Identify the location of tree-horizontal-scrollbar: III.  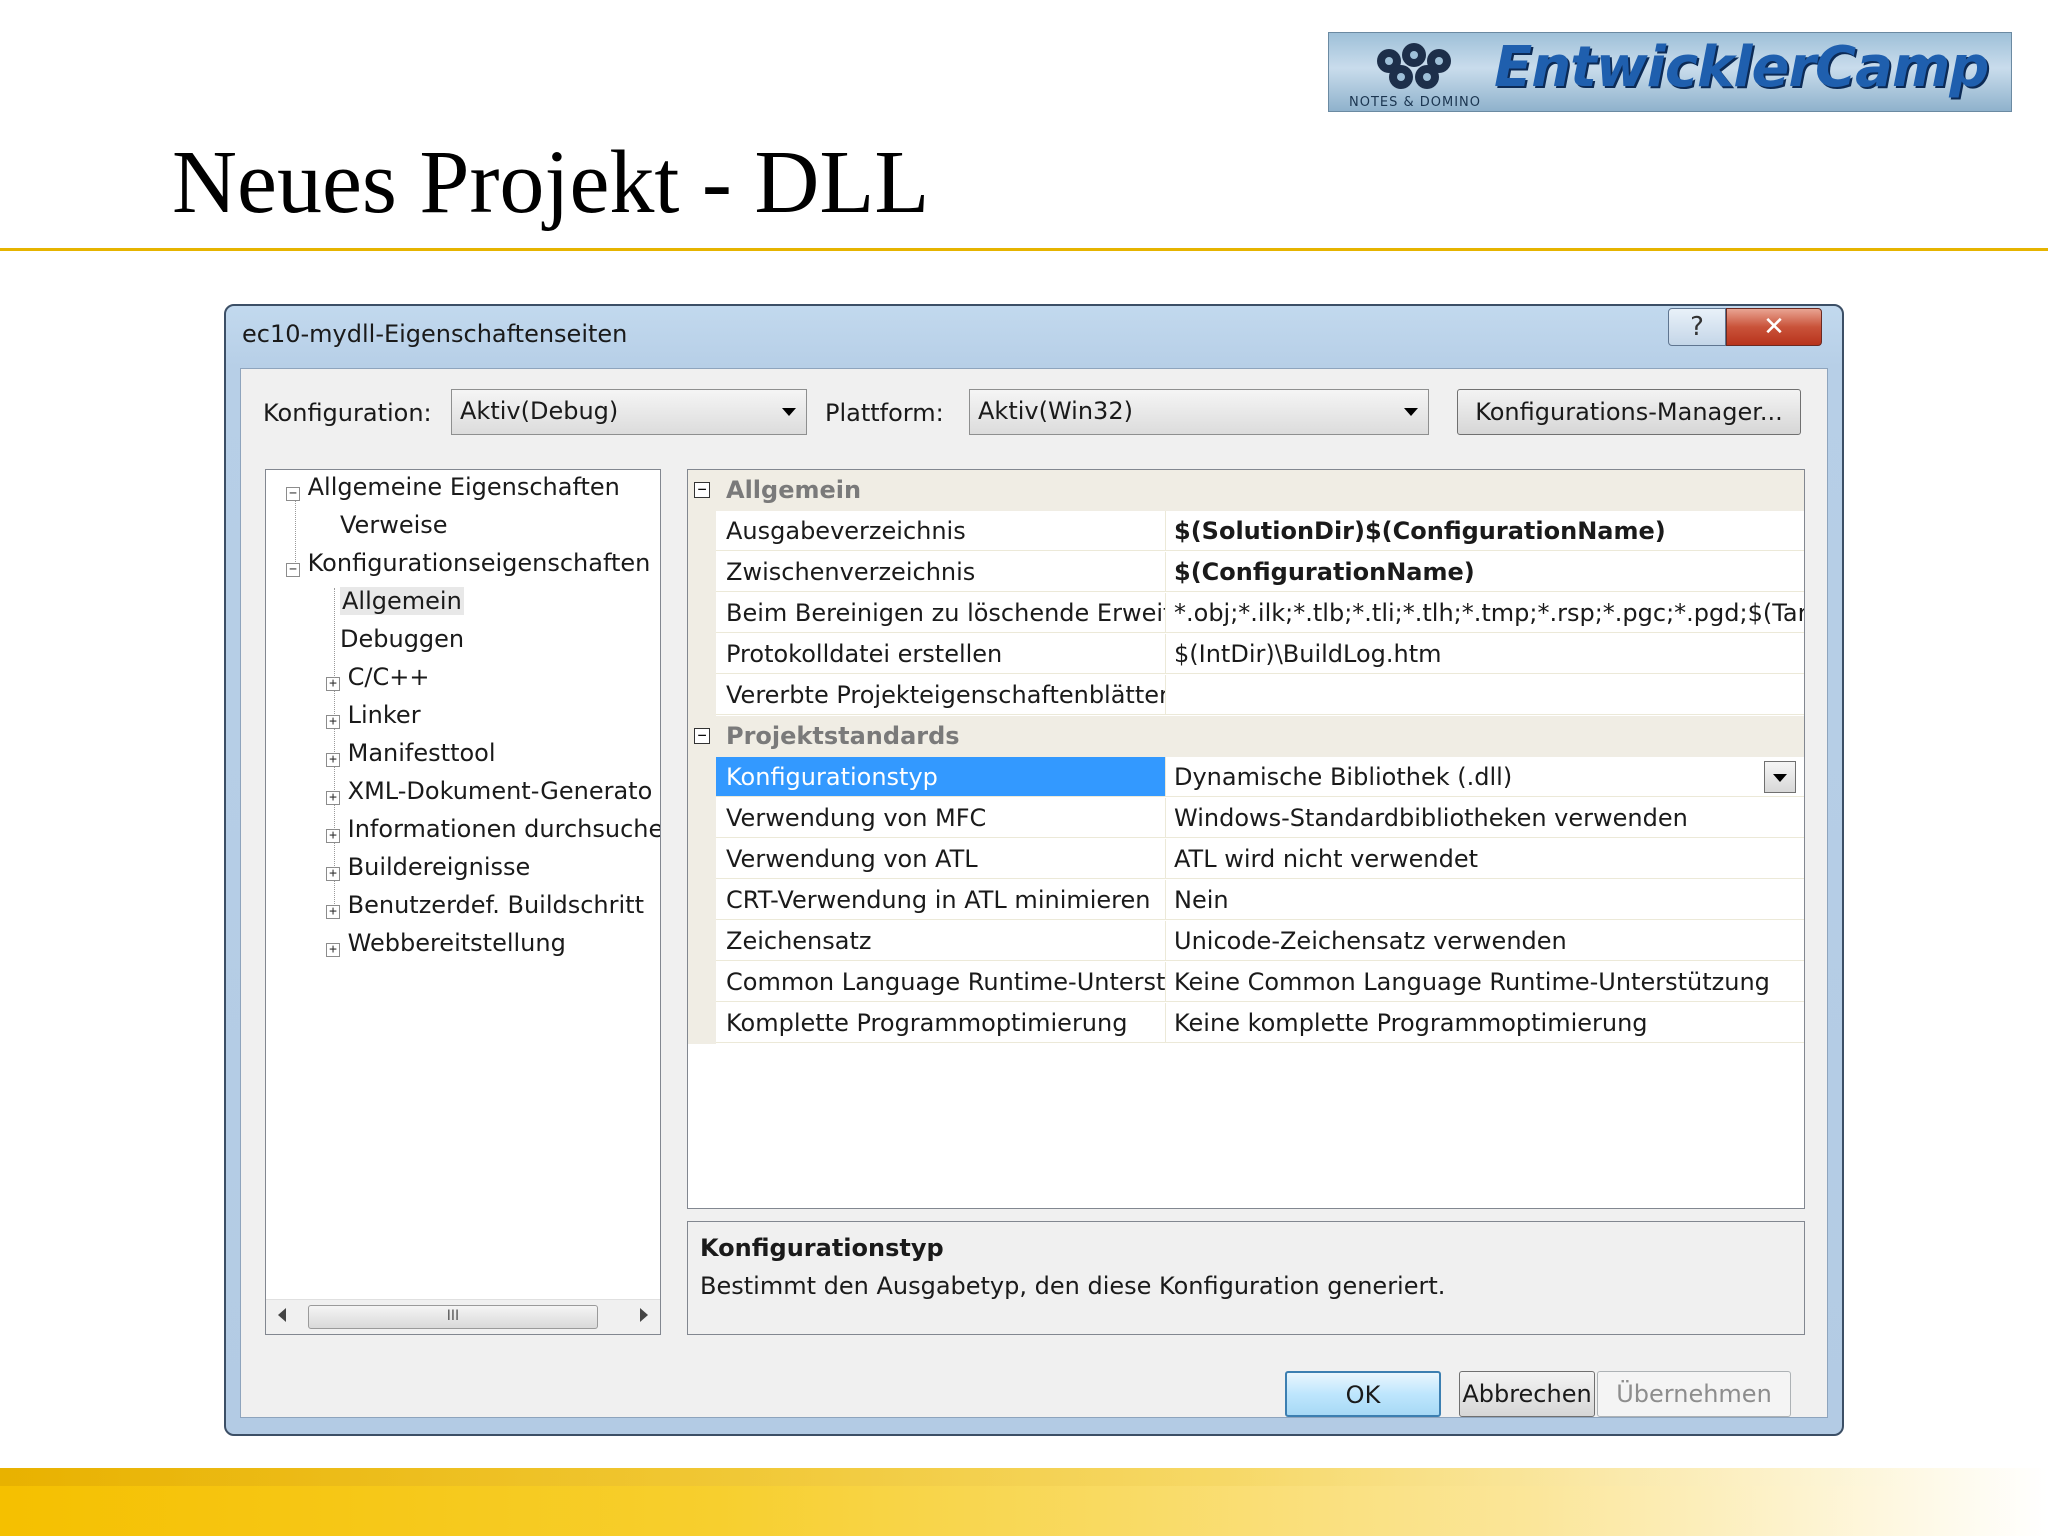
(463, 1316).